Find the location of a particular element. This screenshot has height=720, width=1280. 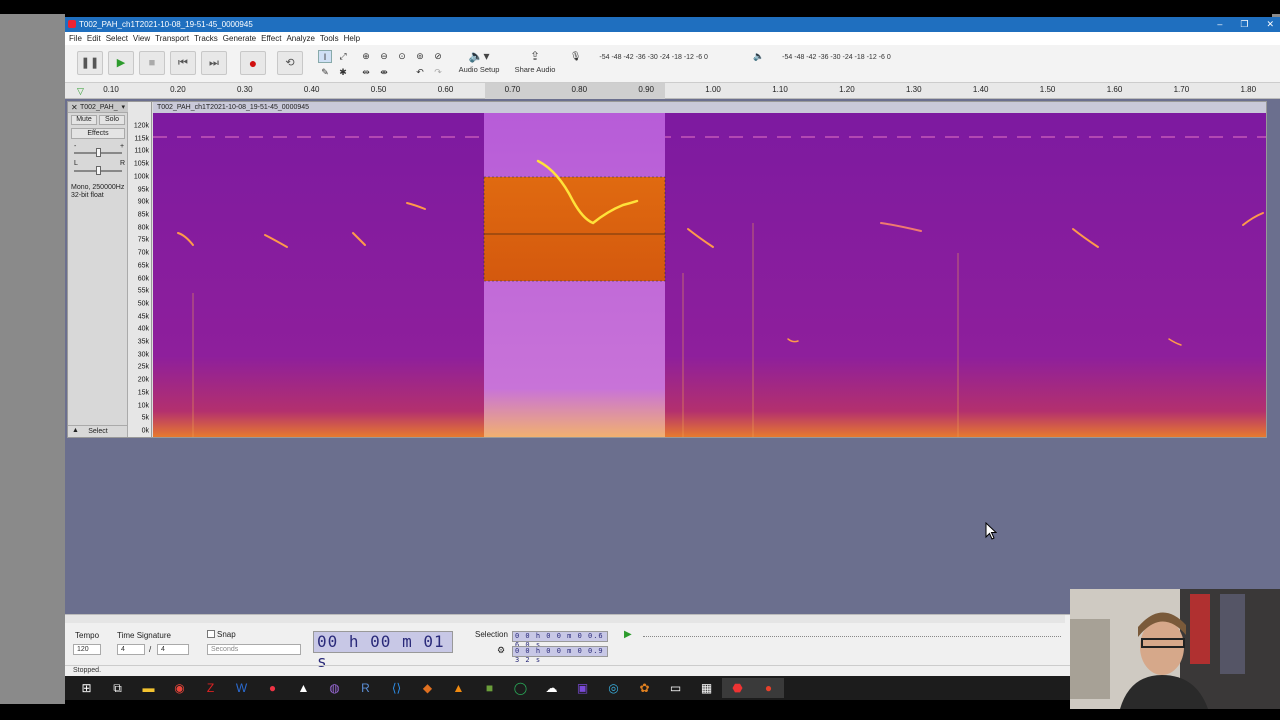

skip-to-end-button: ⏭ is located at coordinates (214, 63).